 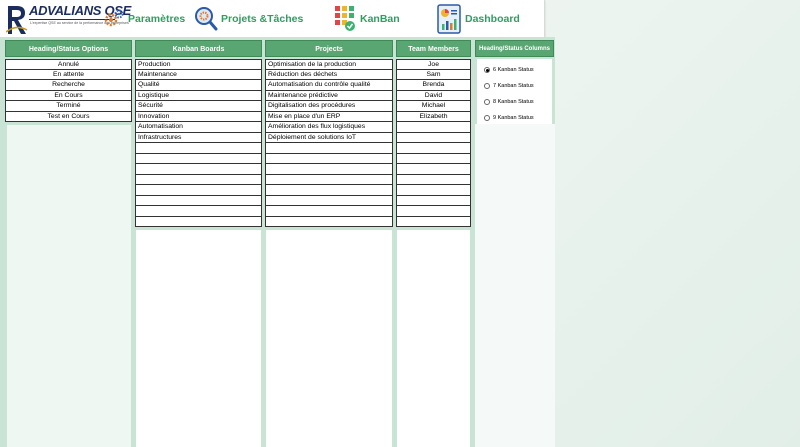 What do you see at coordinates (68, 106) in the screenshot?
I see `list-item: Terminé` at bounding box center [68, 106].